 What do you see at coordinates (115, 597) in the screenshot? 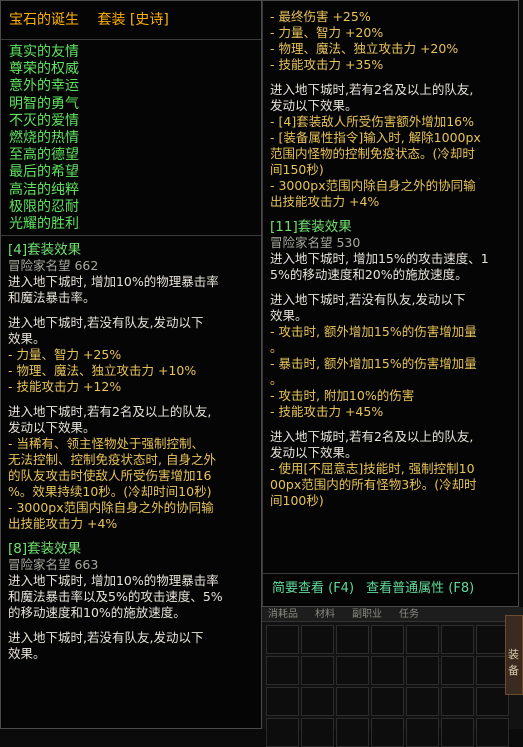
I see `effect-line: 和魔法暴击率以及5%的攻击速度、5%` at bounding box center [115, 597].